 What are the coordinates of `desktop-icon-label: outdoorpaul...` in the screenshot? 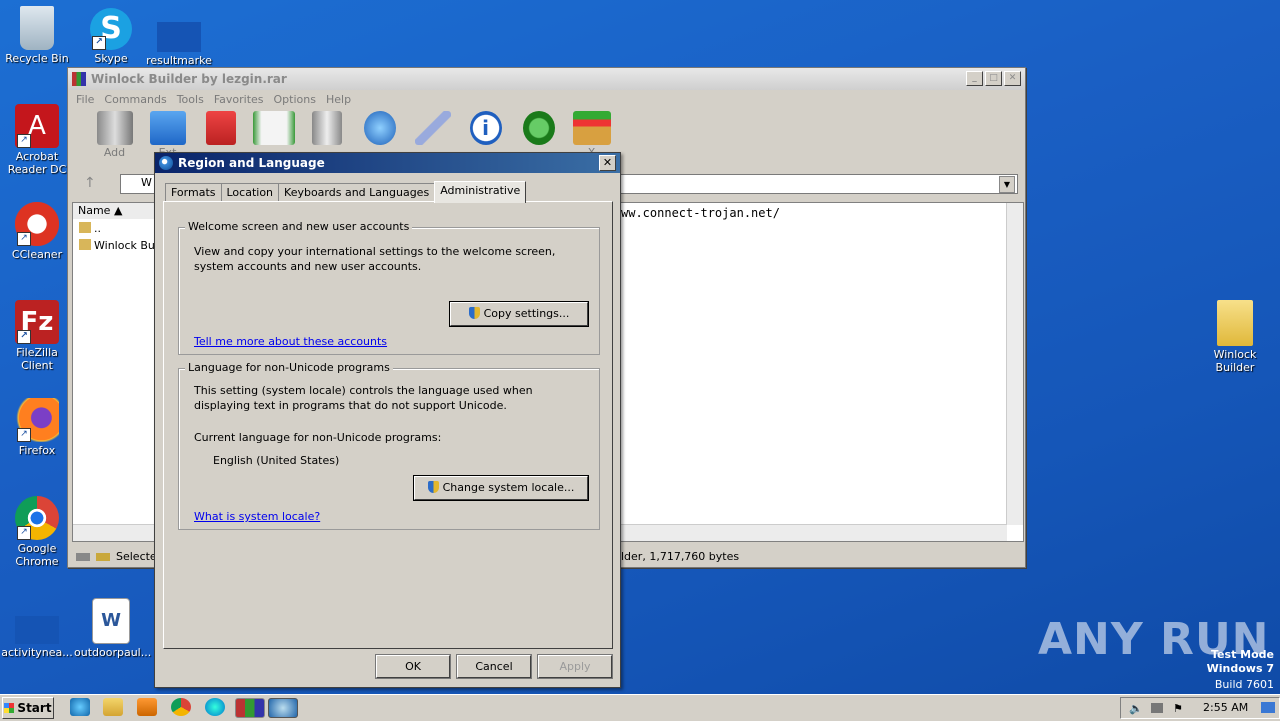 It's located at (113, 652).